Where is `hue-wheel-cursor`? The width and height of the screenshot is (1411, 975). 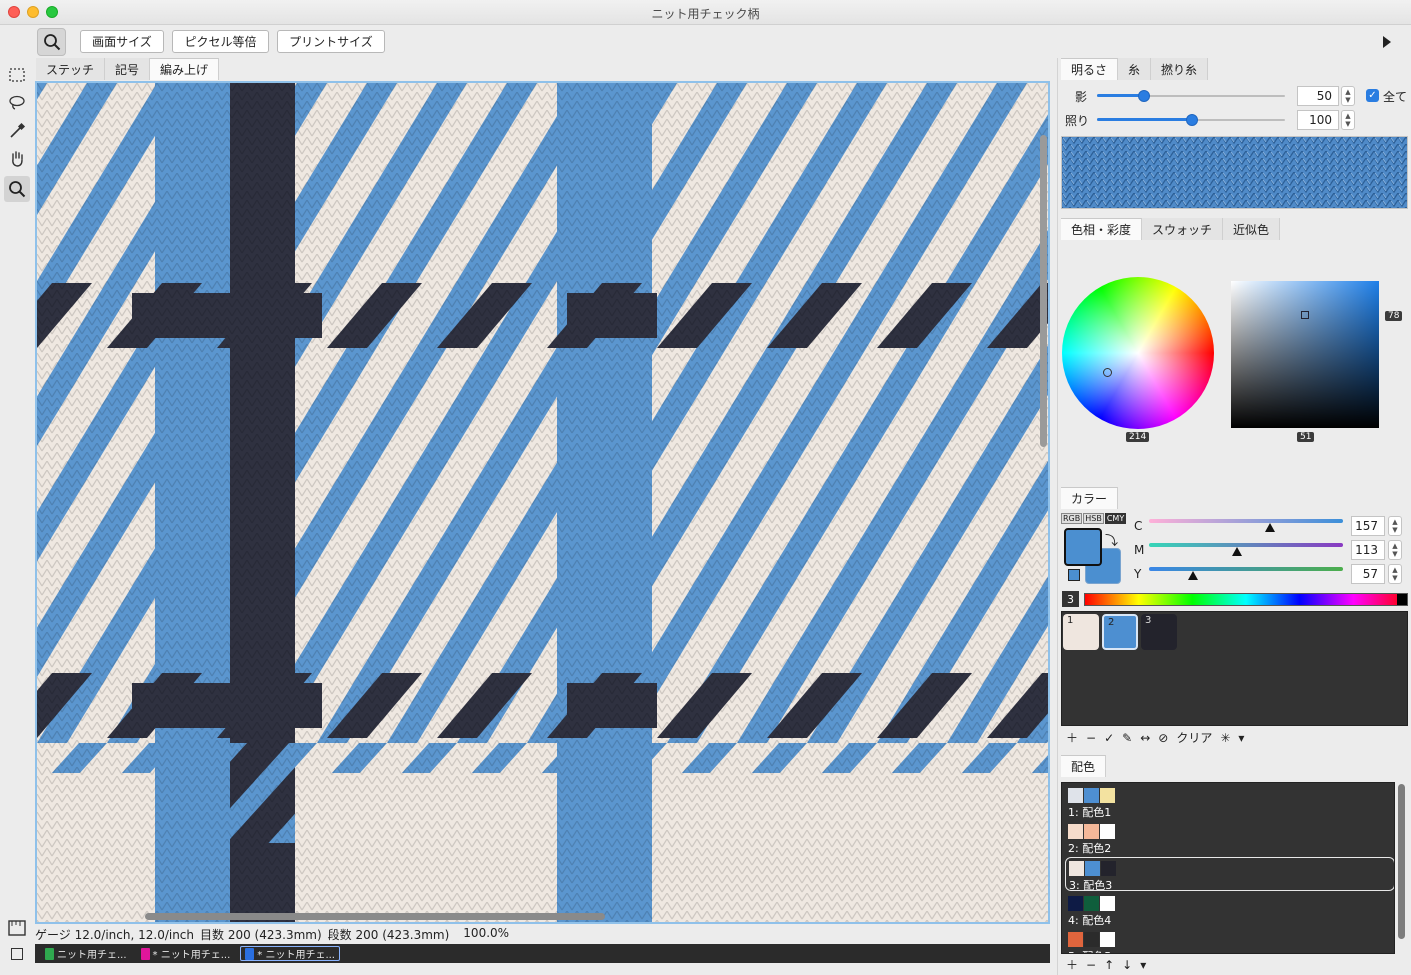 hue-wheel-cursor is located at coordinates (1107, 372).